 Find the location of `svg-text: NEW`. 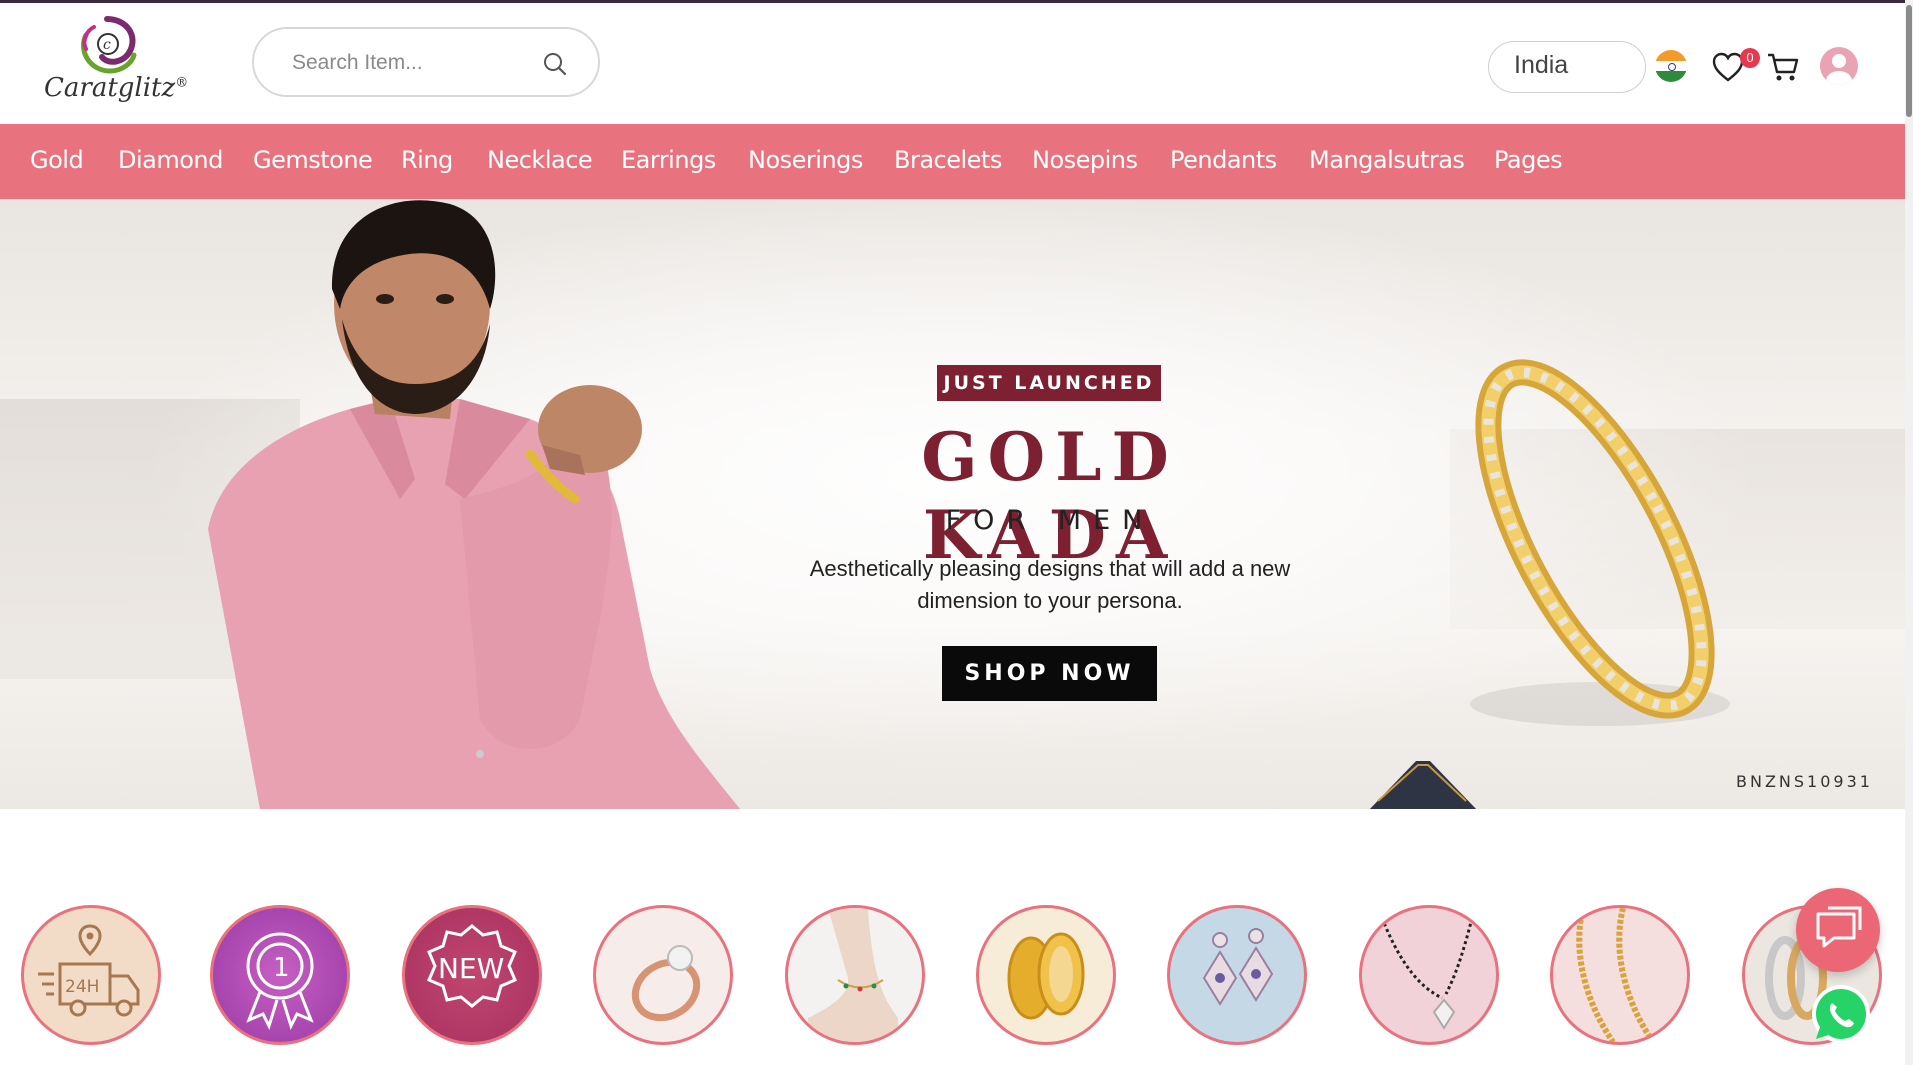

svg-text: NEW is located at coordinates (471, 968).